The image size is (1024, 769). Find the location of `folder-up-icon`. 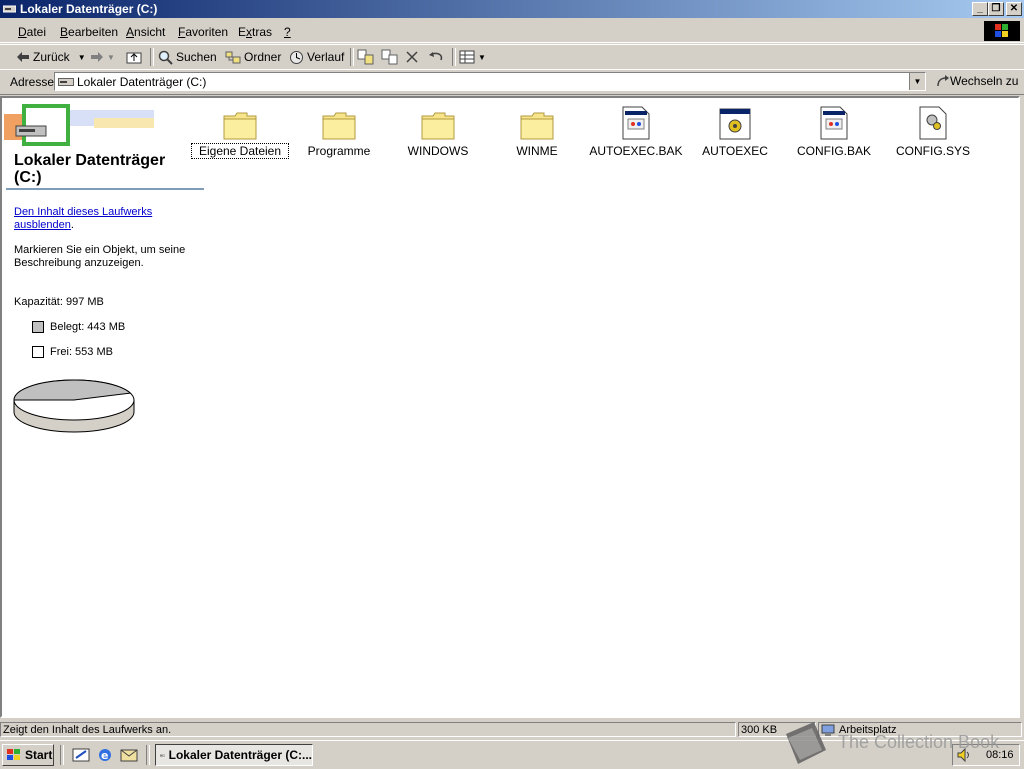

folder-up-icon is located at coordinates (134, 58).